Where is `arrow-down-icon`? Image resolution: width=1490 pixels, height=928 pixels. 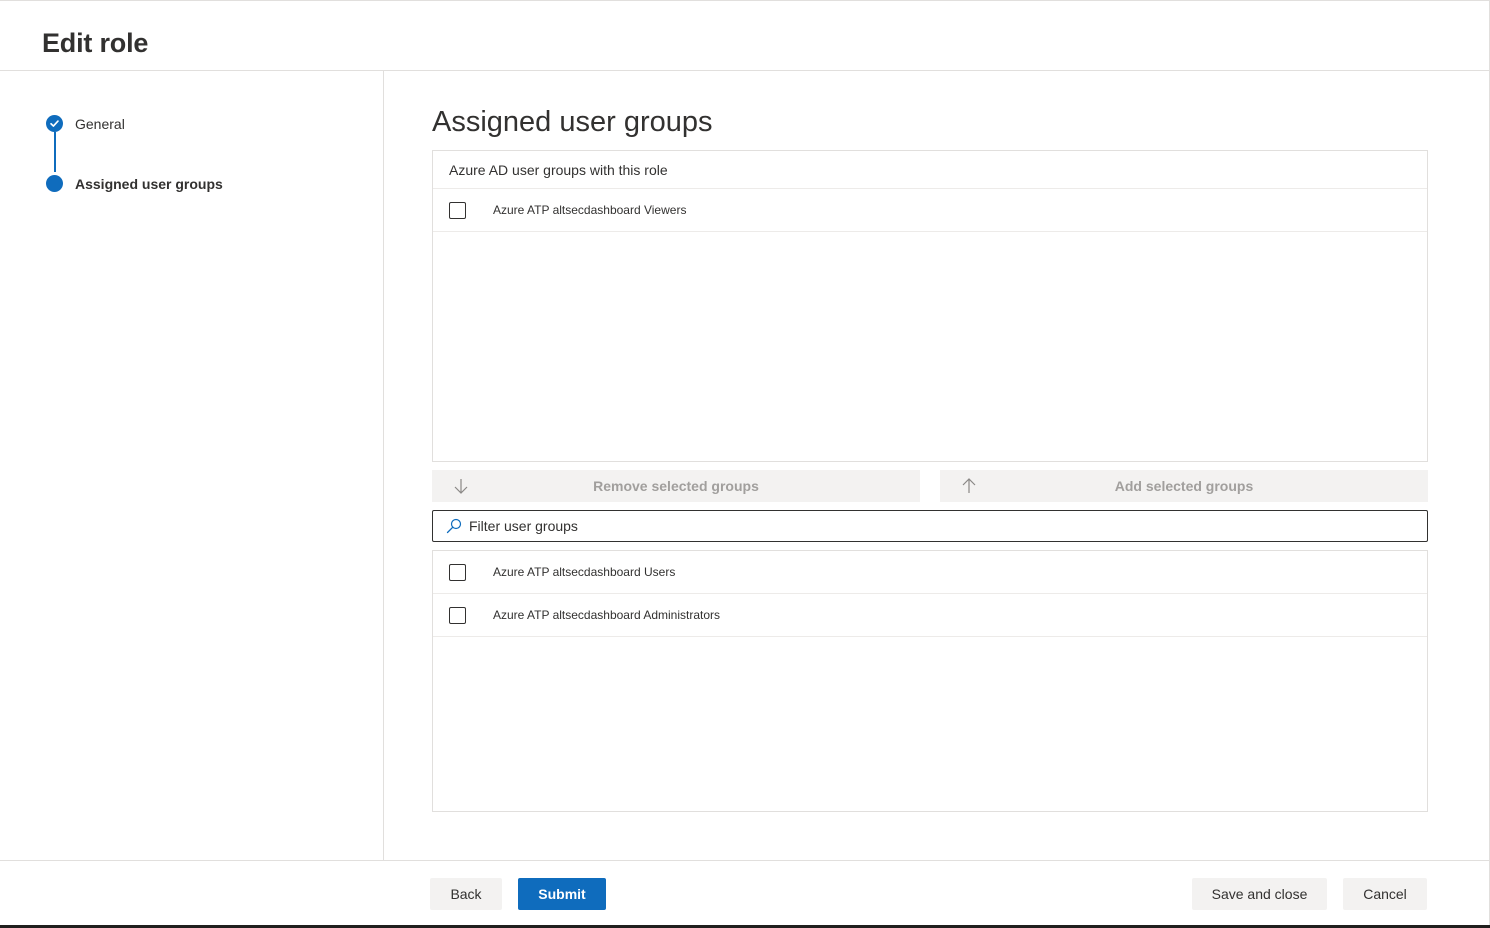
arrow-down-icon is located at coordinates (461, 486).